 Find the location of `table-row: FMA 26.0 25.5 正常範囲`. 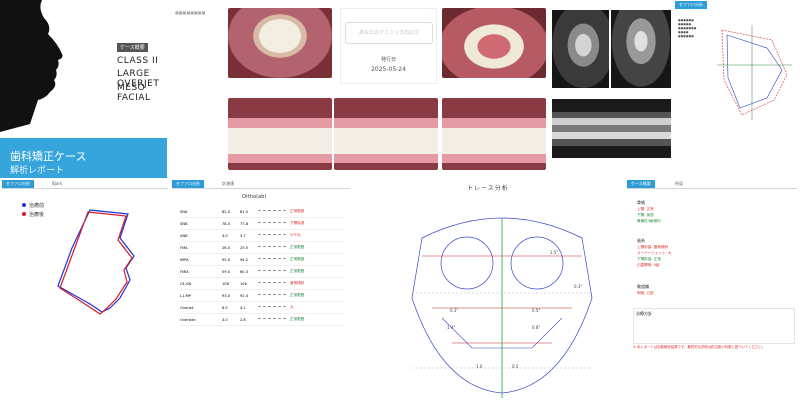

table-row: FMA 26.0 25.5 正常範囲 is located at coordinates (262, 248).